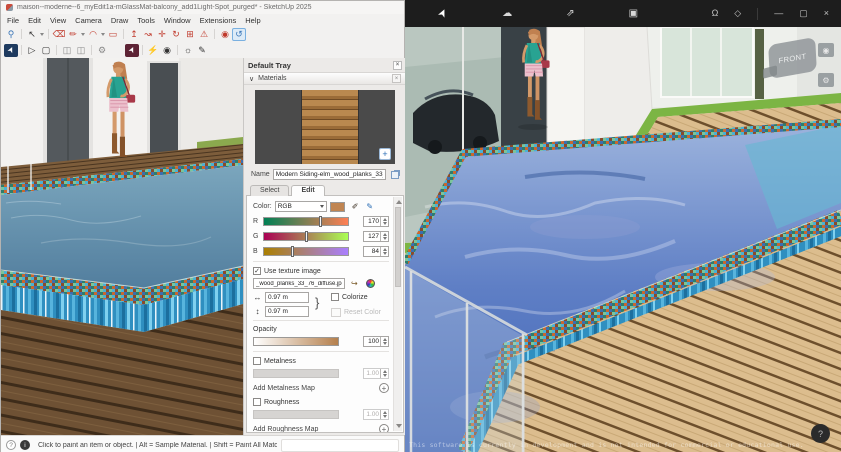  Describe the element at coordinates (362, 312) in the screenshot. I see `reset-color-button: Reset Color` at that location.